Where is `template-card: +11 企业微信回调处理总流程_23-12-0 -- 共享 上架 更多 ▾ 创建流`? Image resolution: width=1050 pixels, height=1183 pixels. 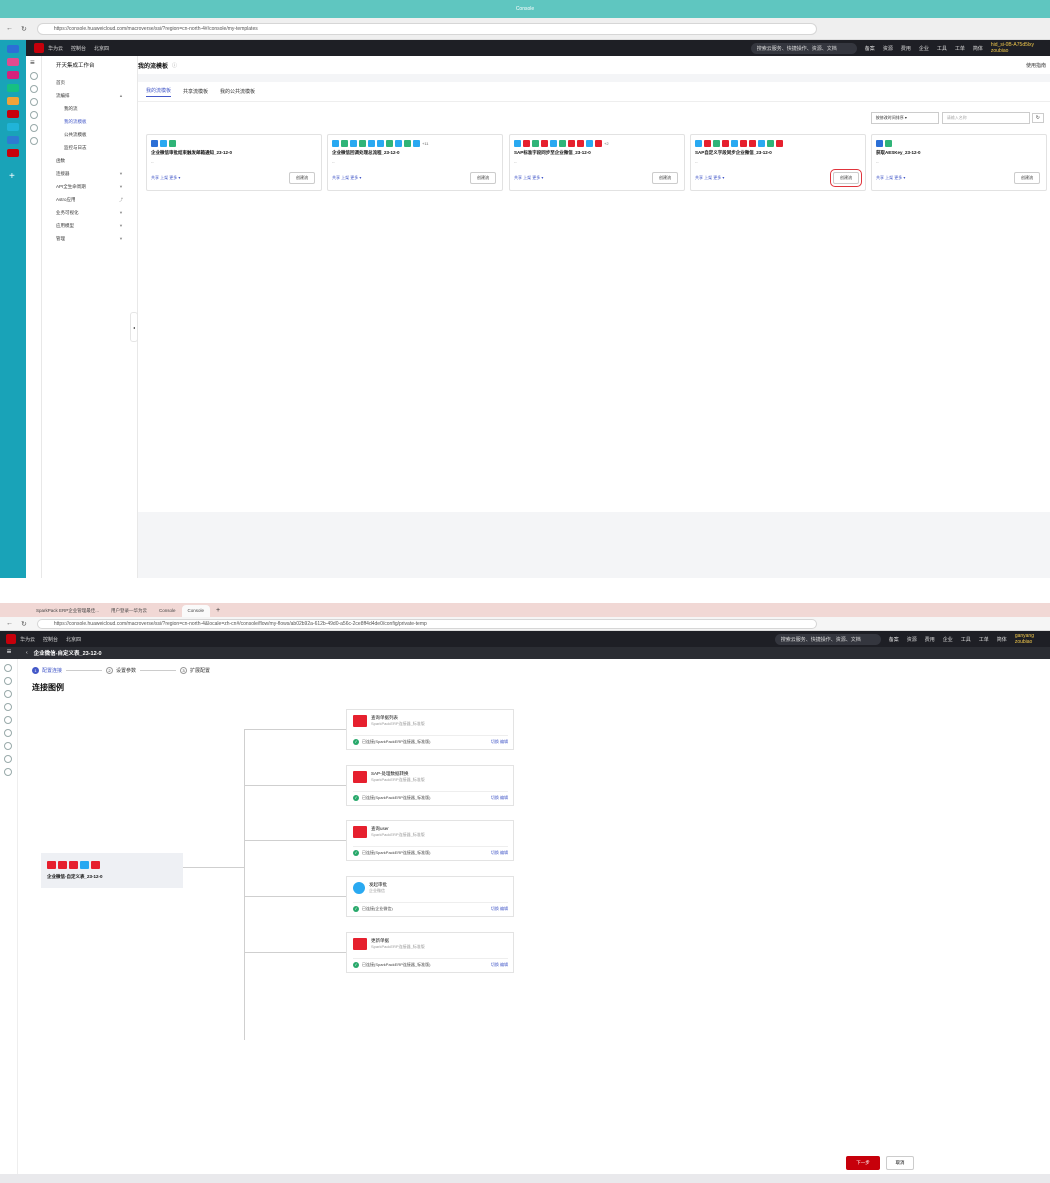 template-card: +11 企业微信回调处理总流程_23-12-0 -- 共享 上架 更多 ▾ 创建流 is located at coordinates (415, 162).